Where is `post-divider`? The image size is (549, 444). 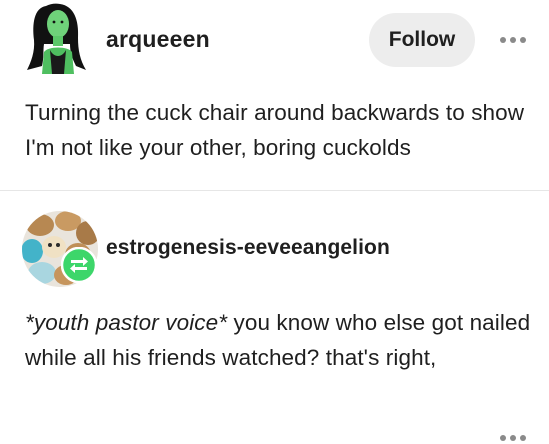
post-divider is located at coordinates (274, 190).